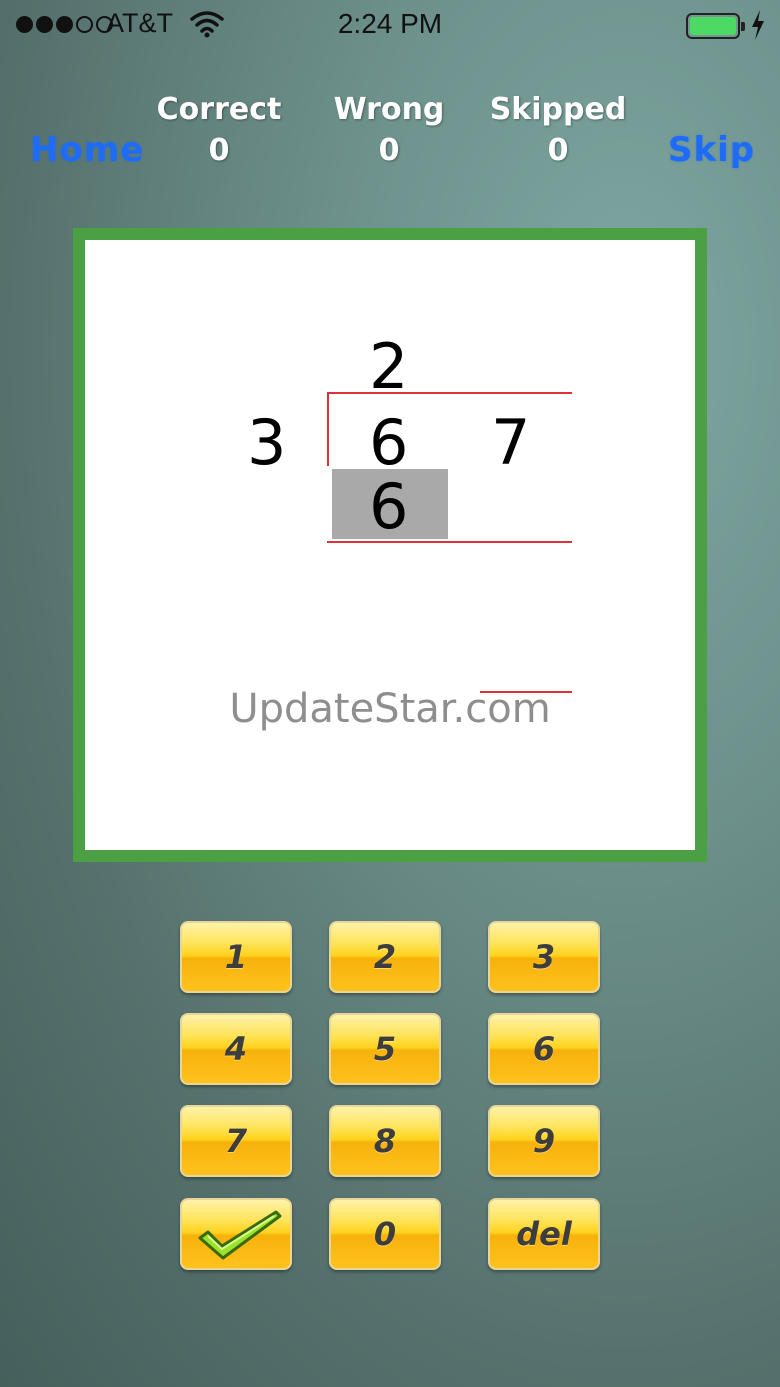 The width and height of the screenshot is (780, 1387). What do you see at coordinates (758, 25) in the screenshot?
I see `charging-bolt-icon` at bounding box center [758, 25].